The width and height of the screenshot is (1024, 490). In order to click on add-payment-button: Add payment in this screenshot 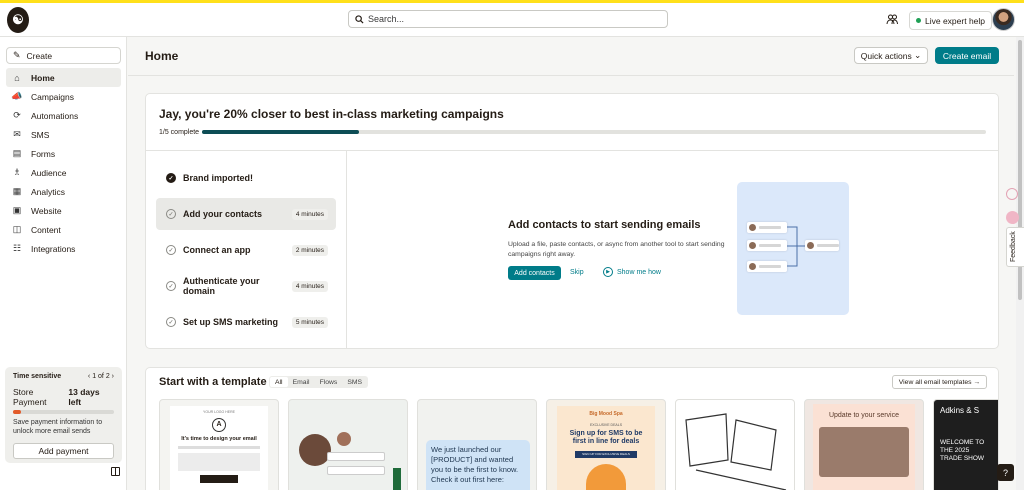, I will do `click(63, 450)`.